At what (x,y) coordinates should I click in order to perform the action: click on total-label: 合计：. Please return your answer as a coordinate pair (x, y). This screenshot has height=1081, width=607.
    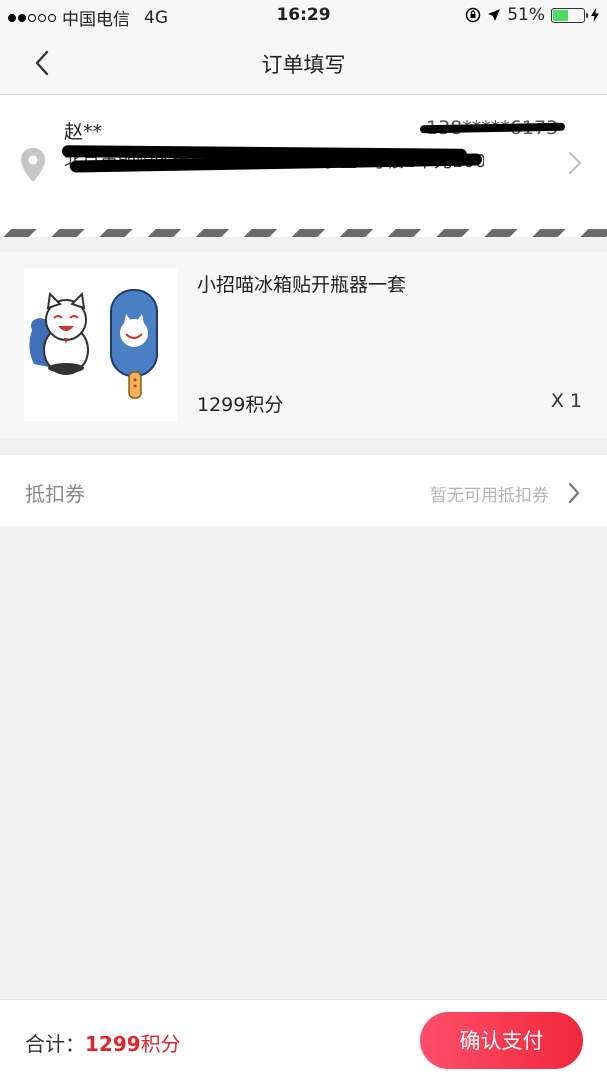
    Looking at the image, I should click on (55, 1044).